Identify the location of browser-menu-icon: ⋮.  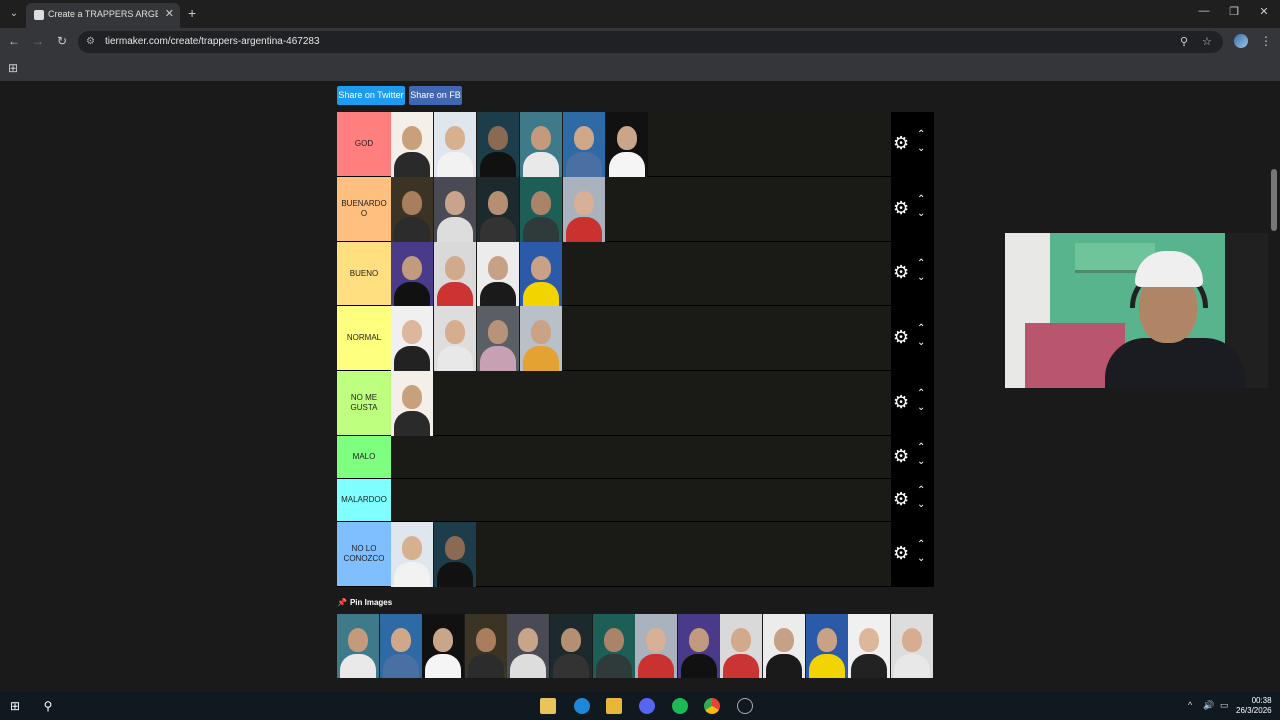
(1266, 41).